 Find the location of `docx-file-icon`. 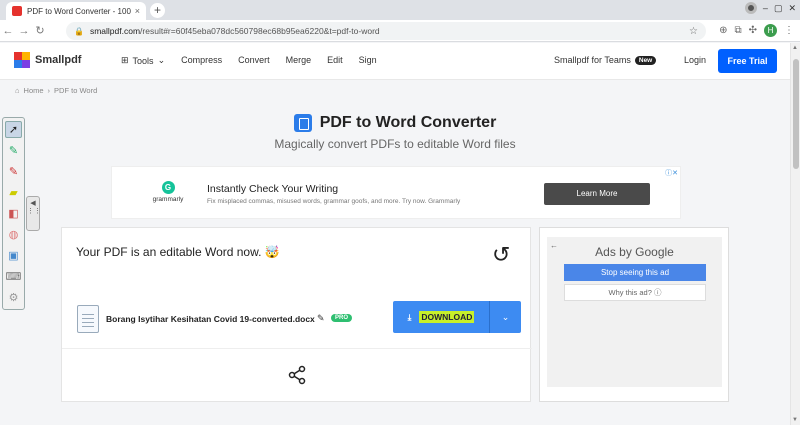

docx-file-icon is located at coordinates (88, 319).